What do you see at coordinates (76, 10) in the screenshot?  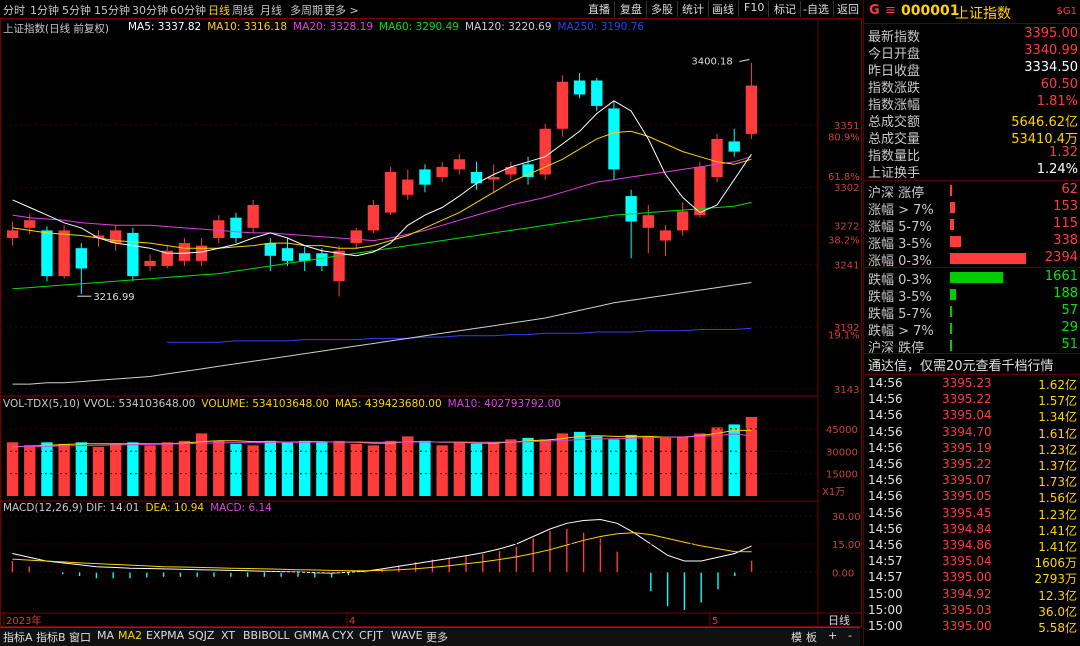 I see `period-tab-2: 5分钟` at bounding box center [76, 10].